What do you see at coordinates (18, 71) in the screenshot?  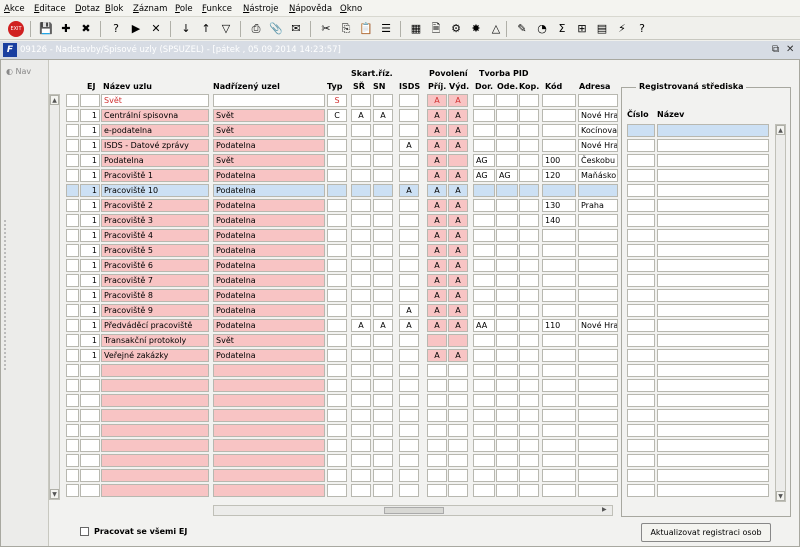 I see `nav-label: ◐ Nav` at bounding box center [18, 71].